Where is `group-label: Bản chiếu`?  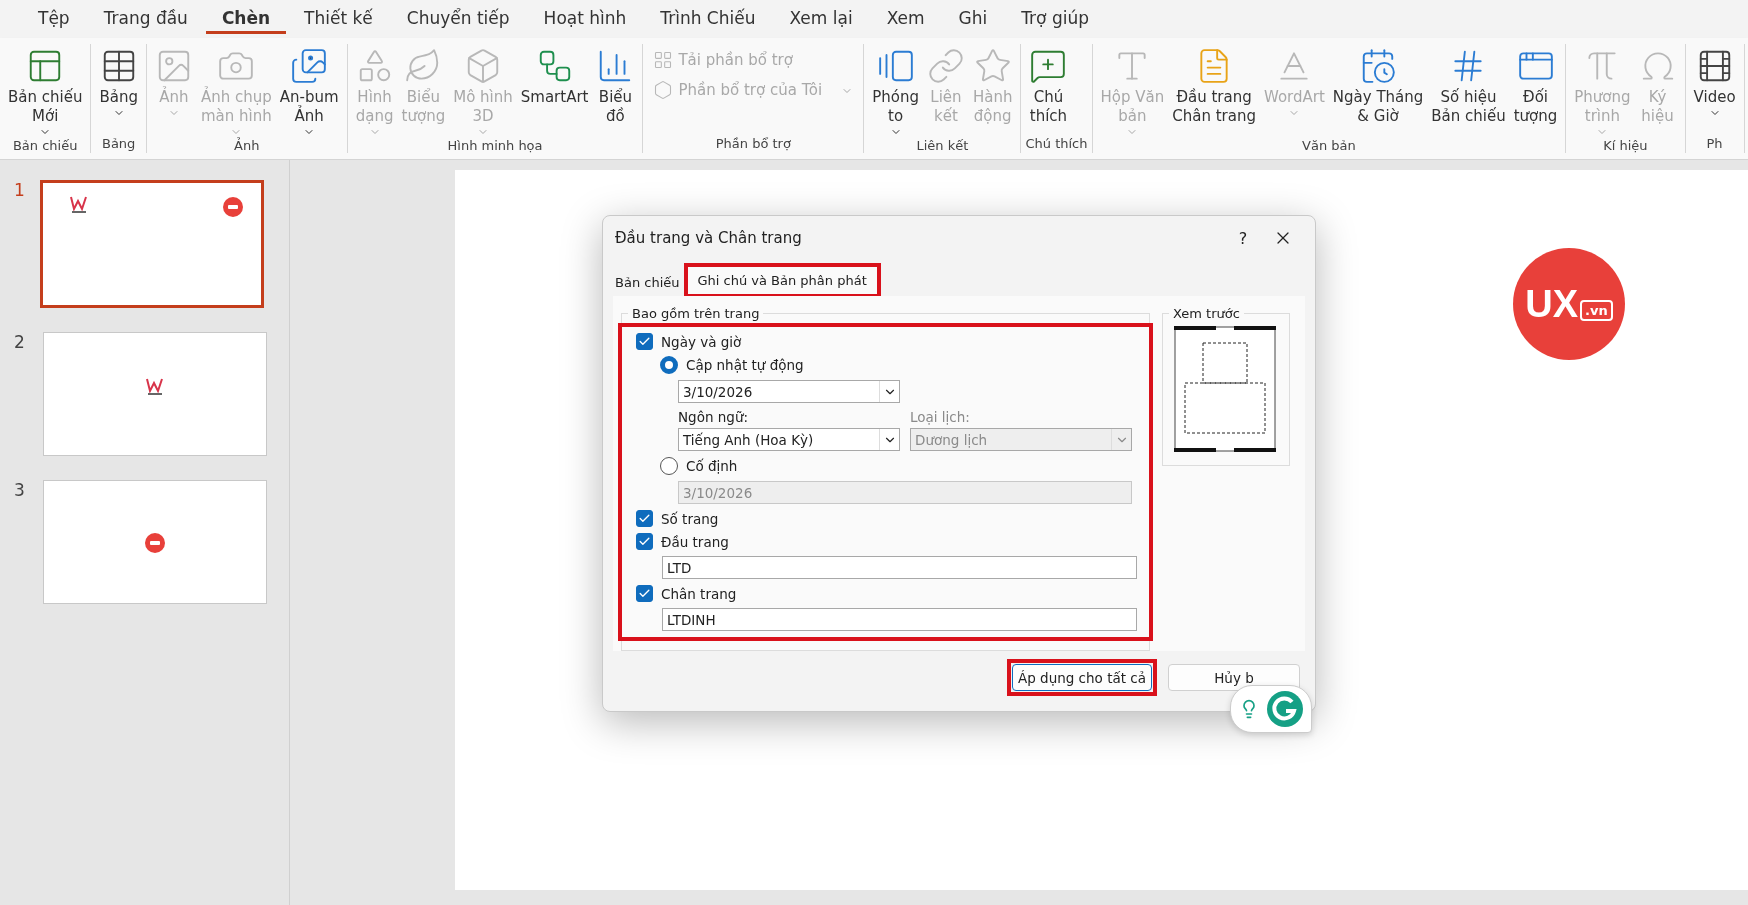 group-label: Bản chiếu is located at coordinates (45, 146).